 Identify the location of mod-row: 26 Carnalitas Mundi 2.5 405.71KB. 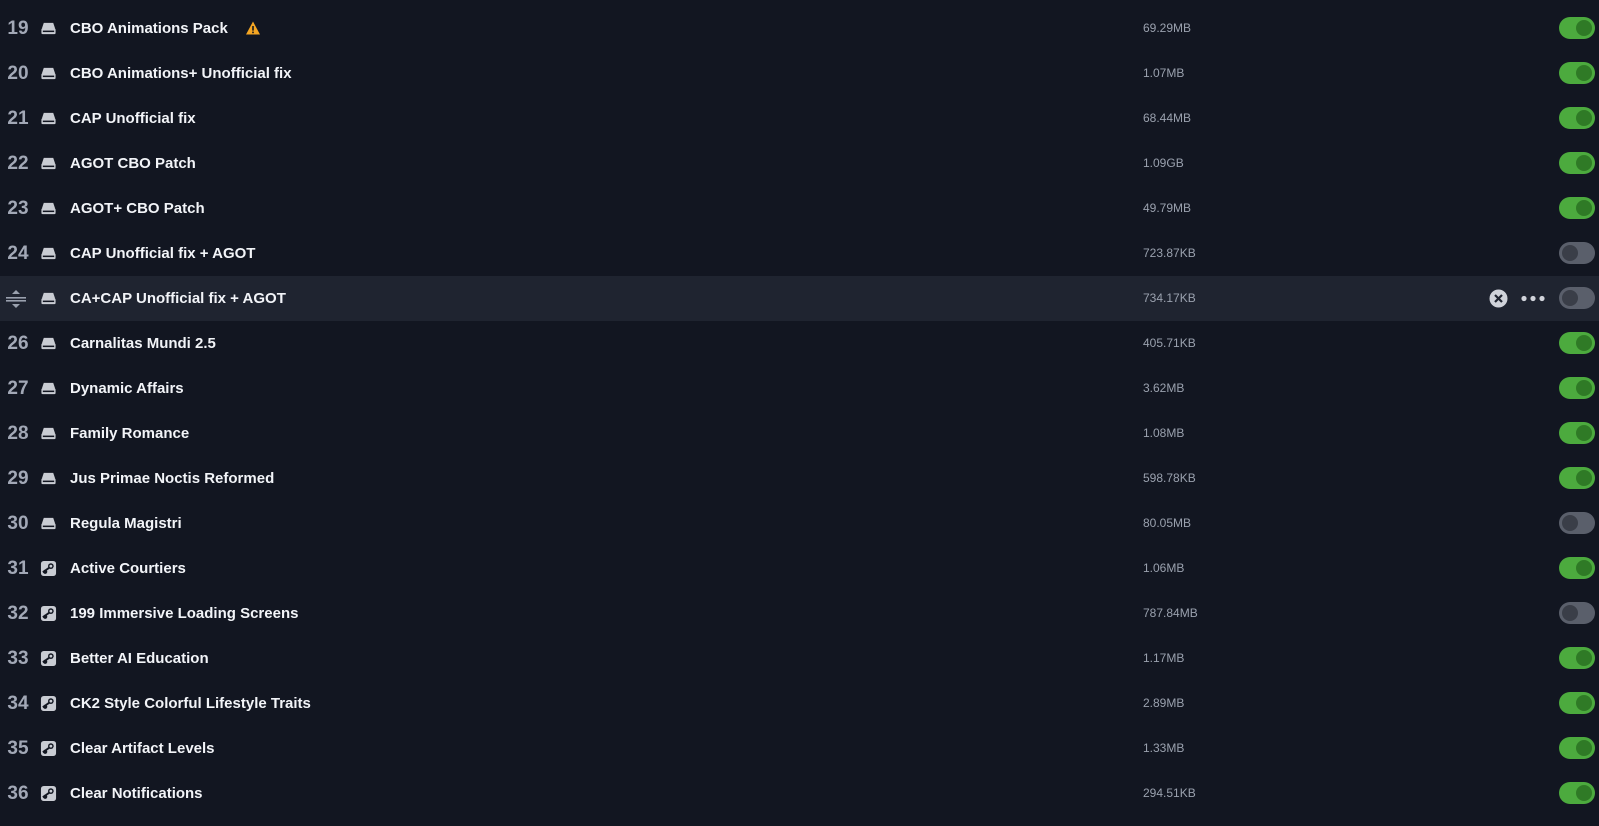
(799, 343).